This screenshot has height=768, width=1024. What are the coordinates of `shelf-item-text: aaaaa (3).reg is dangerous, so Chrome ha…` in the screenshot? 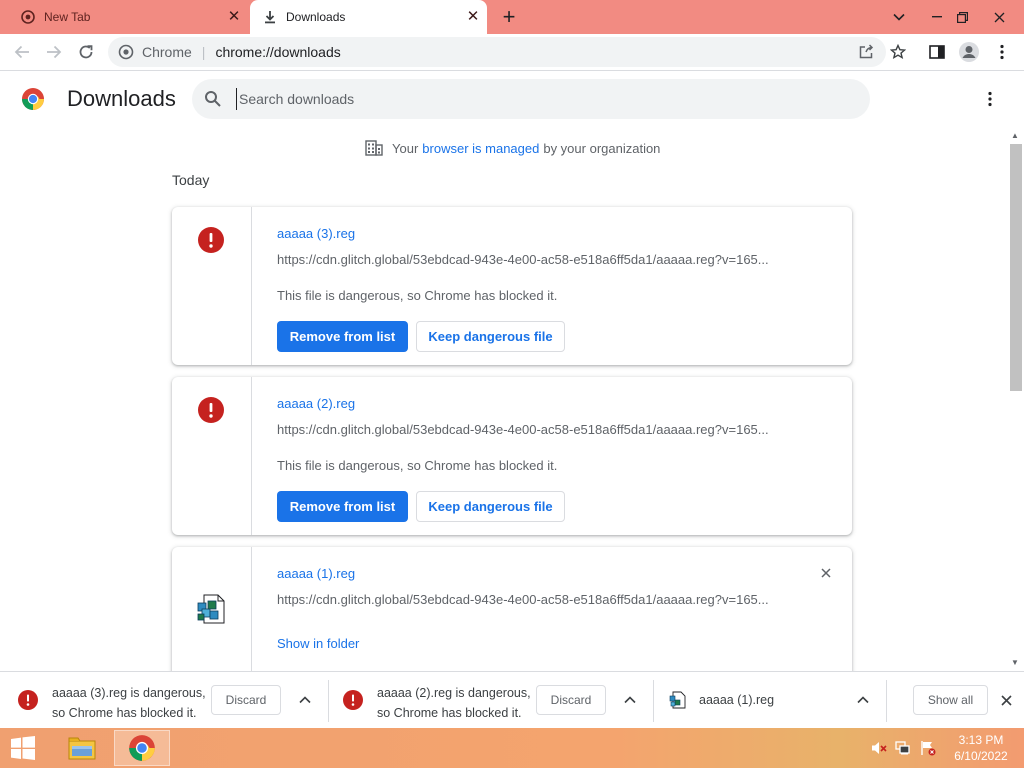 It's located at (129, 703).